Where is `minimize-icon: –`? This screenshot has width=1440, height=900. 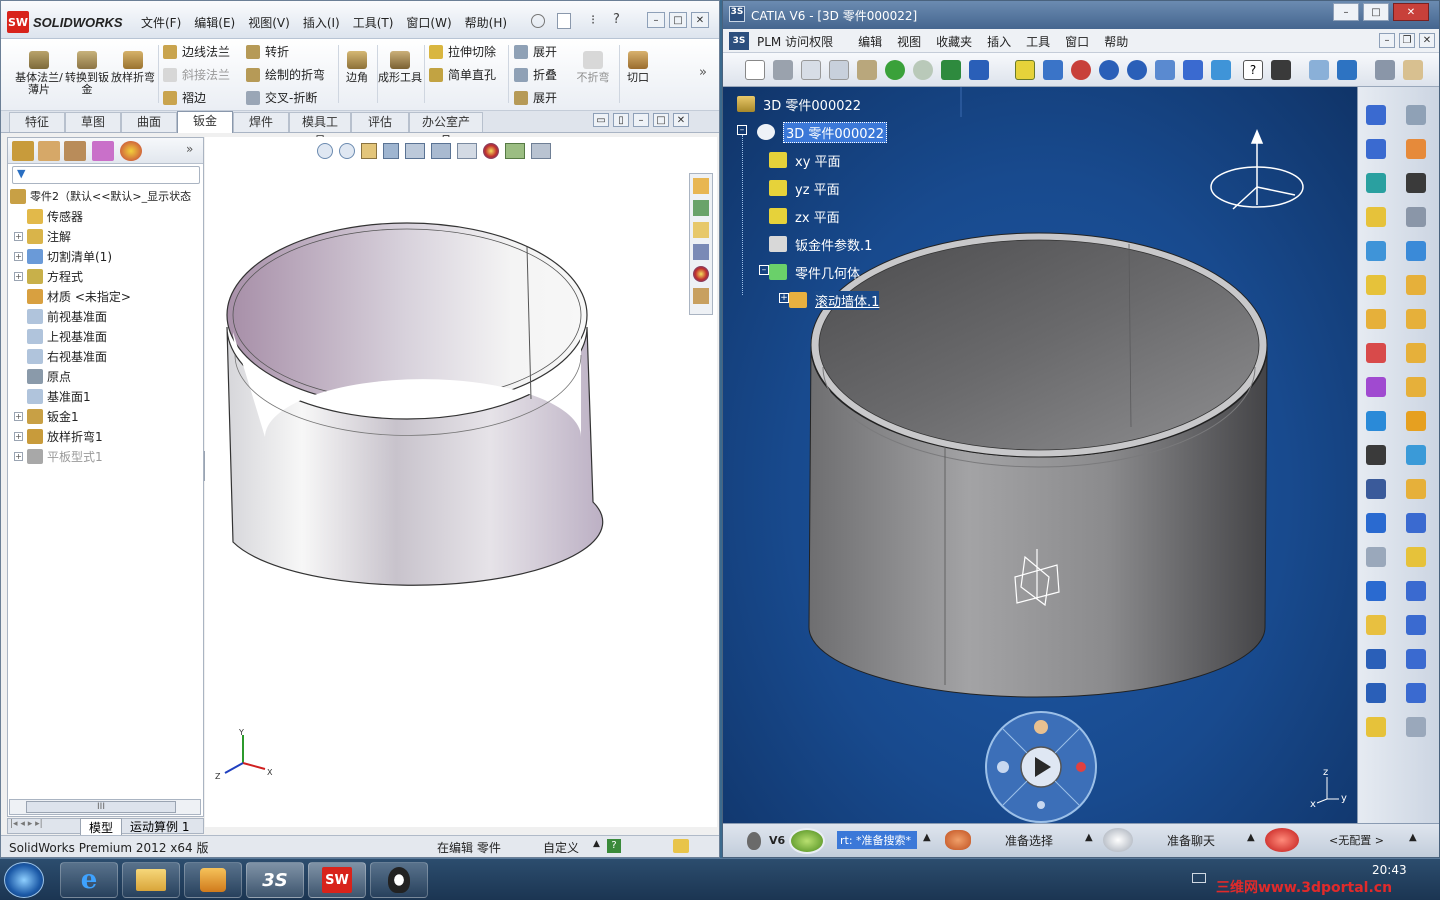 minimize-icon: – is located at coordinates (1346, 12).